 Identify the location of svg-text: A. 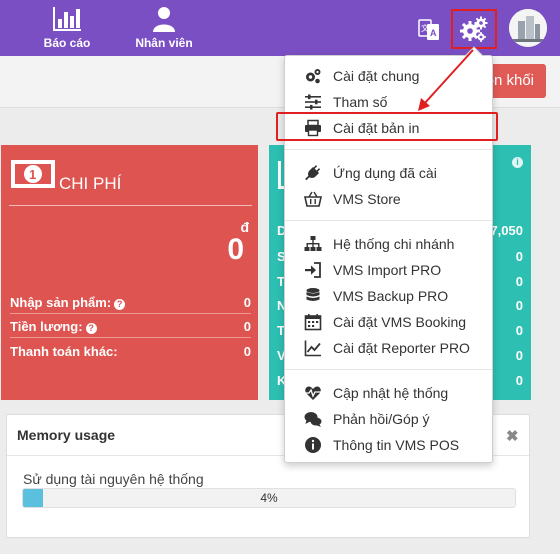
(433, 33).